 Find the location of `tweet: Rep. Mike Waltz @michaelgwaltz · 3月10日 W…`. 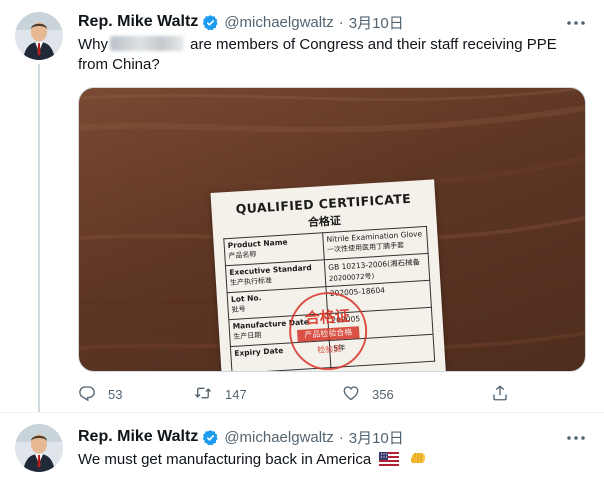

tweet: Rep. Mike Waltz @michaelgwaltz · 3月10日 W… is located at coordinates (302, 445).